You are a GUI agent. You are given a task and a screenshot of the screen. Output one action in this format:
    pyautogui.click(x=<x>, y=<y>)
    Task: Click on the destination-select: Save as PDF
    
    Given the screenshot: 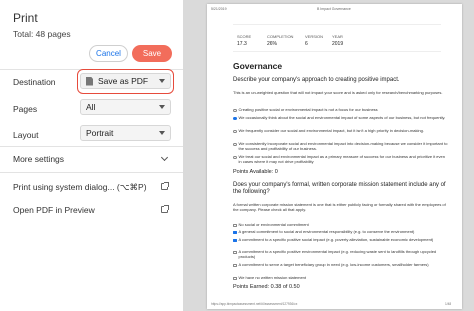 What is the action you would take?
    pyautogui.click(x=125, y=81)
    